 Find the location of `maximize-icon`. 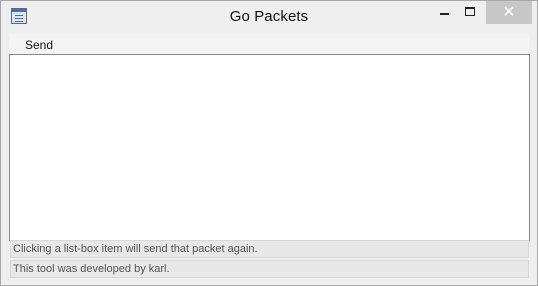

maximize-icon is located at coordinates (470, 11).